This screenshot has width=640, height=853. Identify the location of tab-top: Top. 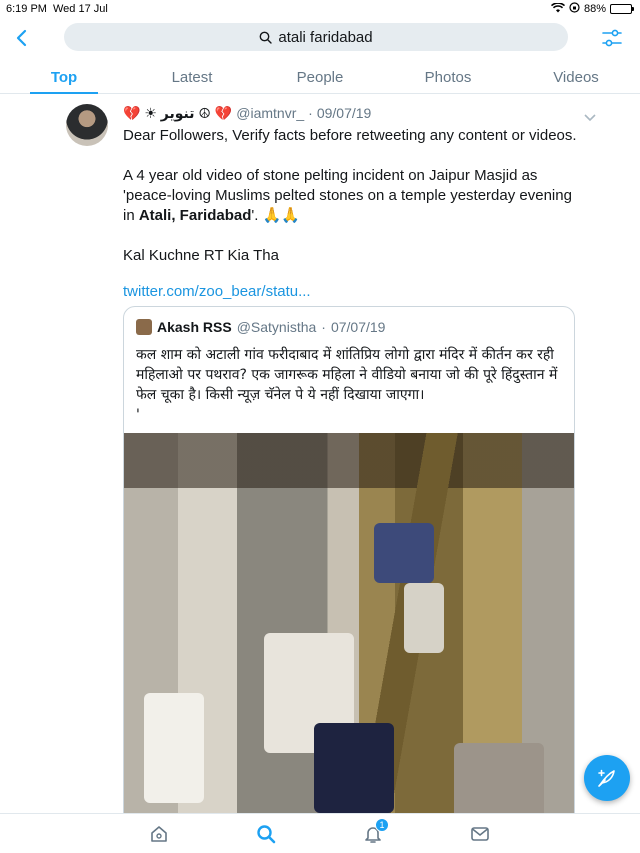
(64, 76).